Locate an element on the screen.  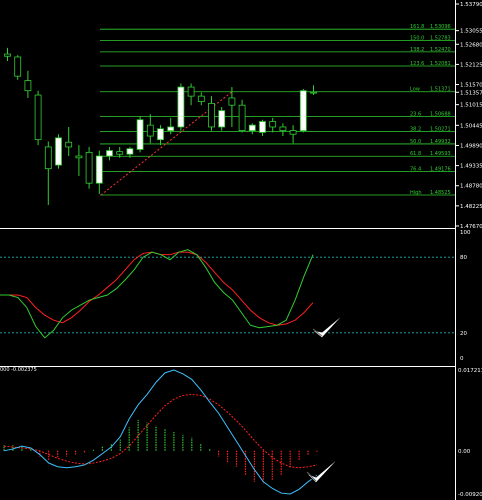
axis-label: 1.49890 is located at coordinates (471, 146).